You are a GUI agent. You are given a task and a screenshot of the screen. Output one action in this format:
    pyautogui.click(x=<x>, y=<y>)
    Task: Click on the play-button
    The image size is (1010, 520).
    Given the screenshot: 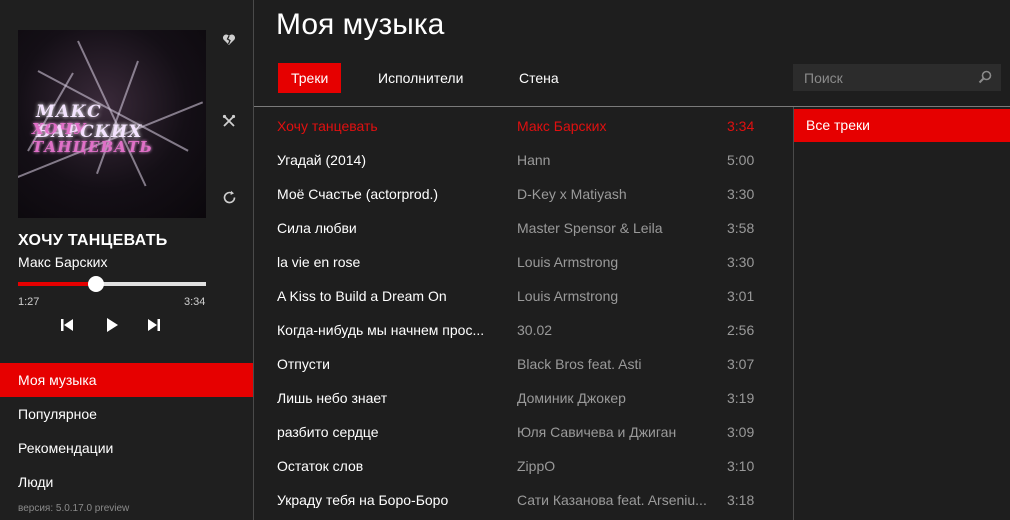 What is the action you would take?
    pyautogui.click(x=112, y=325)
    